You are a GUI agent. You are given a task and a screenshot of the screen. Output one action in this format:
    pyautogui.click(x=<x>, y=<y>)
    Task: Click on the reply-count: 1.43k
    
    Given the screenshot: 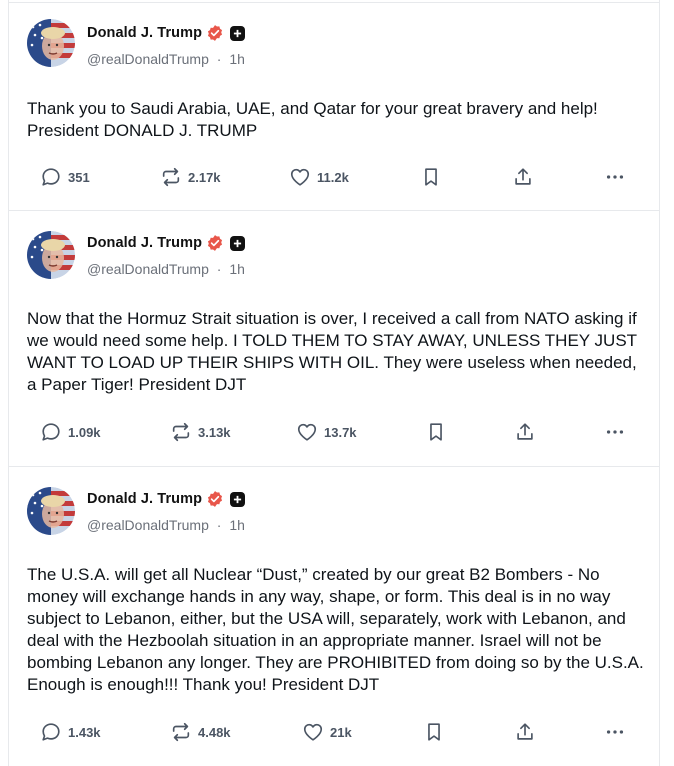 What is the action you would take?
    pyautogui.click(x=84, y=732)
    